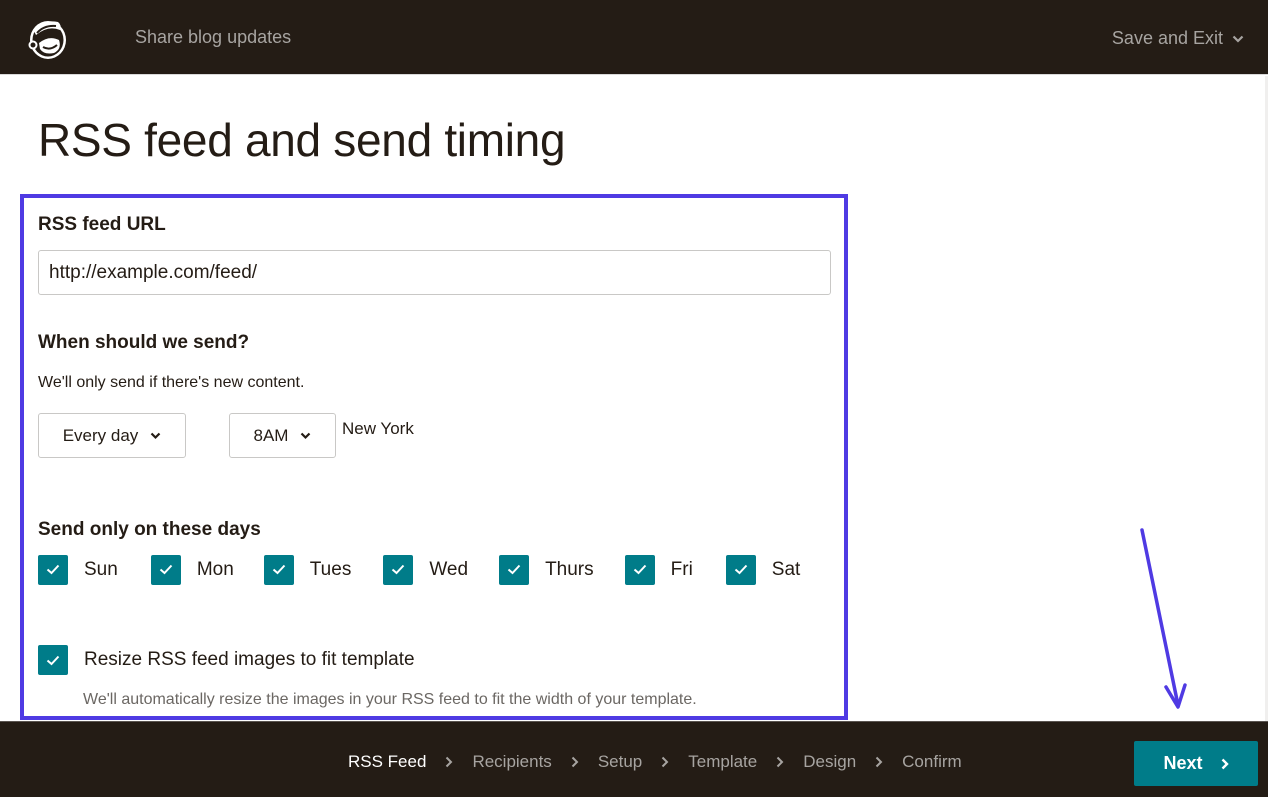 Image resolution: width=1268 pixels, height=797 pixels. I want to click on day-label: Fri, so click(681, 569).